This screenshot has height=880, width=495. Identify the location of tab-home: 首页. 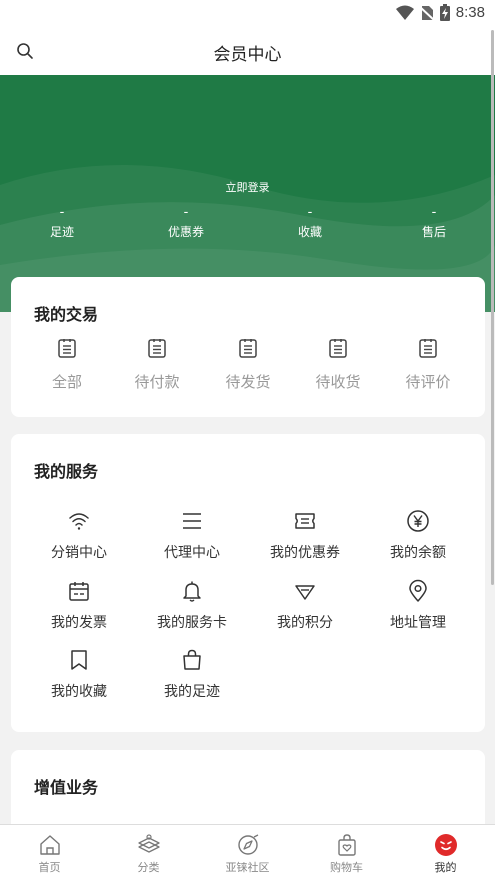
(49, 852).